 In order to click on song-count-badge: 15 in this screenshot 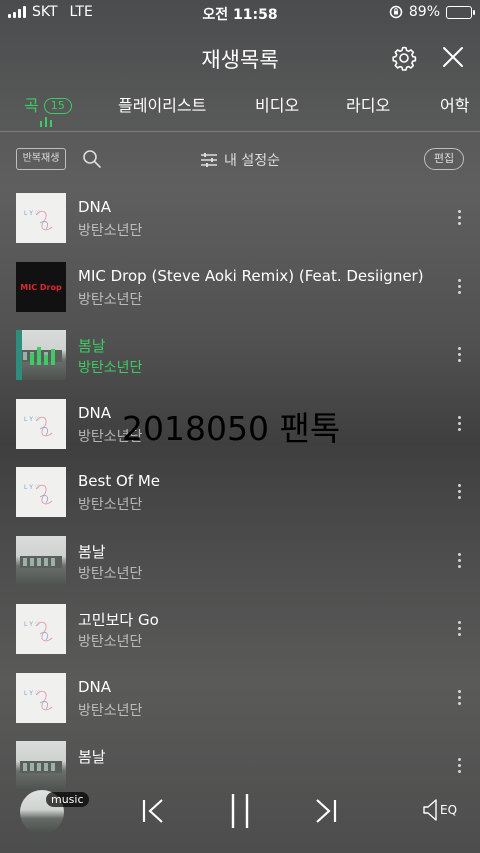, I will do `click(57, 106)`.